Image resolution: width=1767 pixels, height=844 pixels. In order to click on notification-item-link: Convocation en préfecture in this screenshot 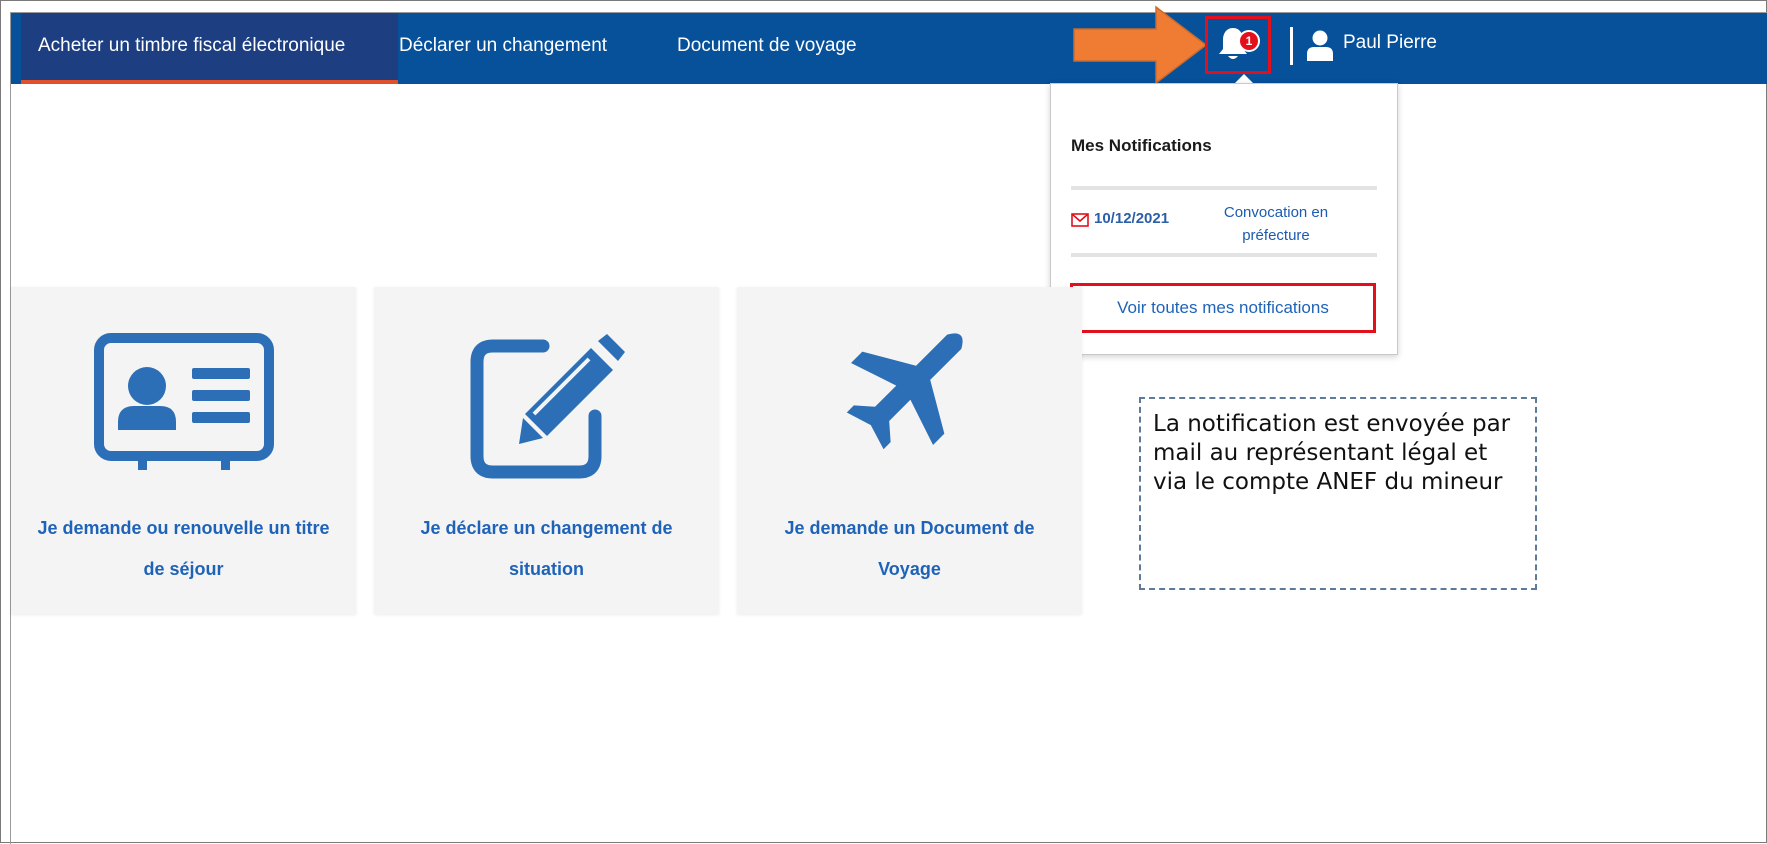, I will do `click(1276, 224)`.